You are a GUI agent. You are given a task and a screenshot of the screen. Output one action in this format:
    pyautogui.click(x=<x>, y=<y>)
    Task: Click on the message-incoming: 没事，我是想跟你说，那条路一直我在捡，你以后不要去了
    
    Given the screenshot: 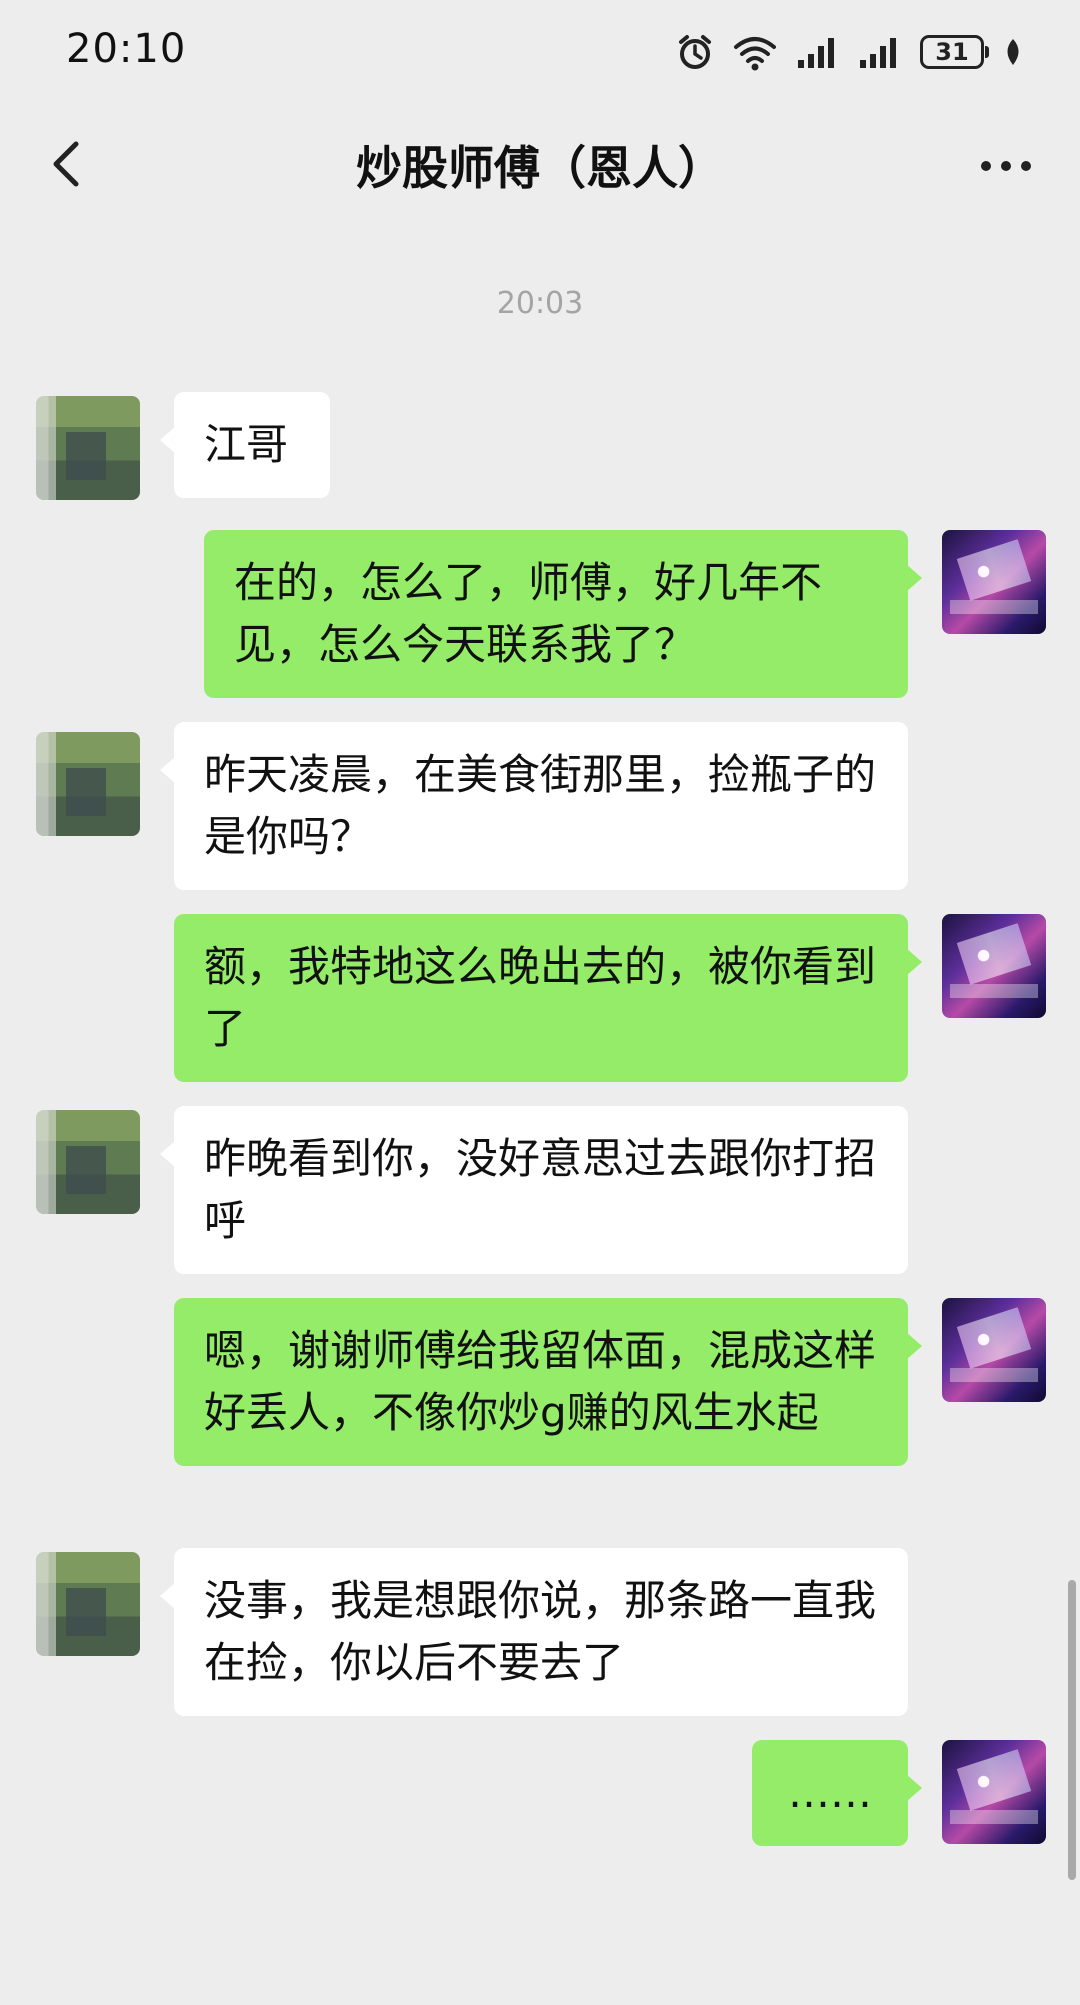 What is the action you would take?
    pyautogui.click(x=540, y=1632)
    